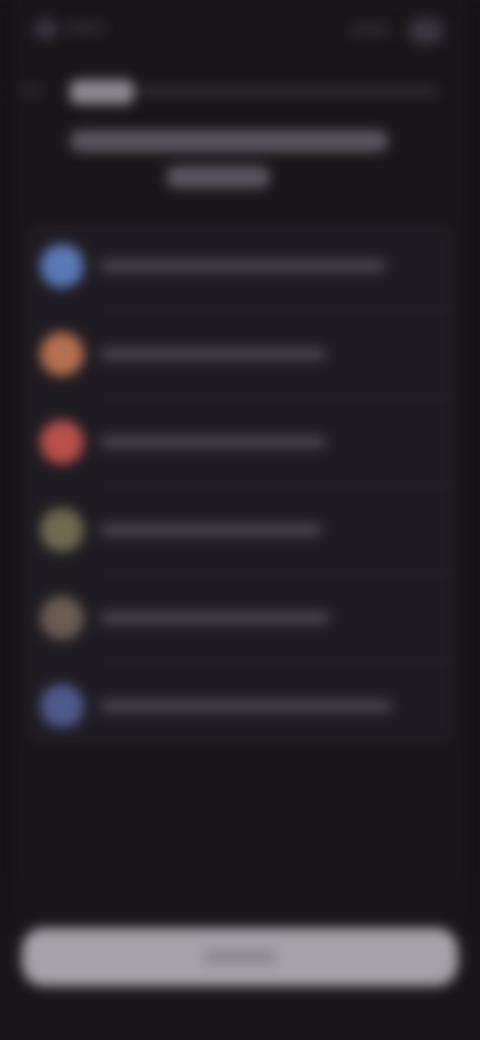 The image size is (480, 1040). What do you see at coordinates (46, 29) in the screenshot?
I see `status-indicator-icon` at bounding box center [46, 29].